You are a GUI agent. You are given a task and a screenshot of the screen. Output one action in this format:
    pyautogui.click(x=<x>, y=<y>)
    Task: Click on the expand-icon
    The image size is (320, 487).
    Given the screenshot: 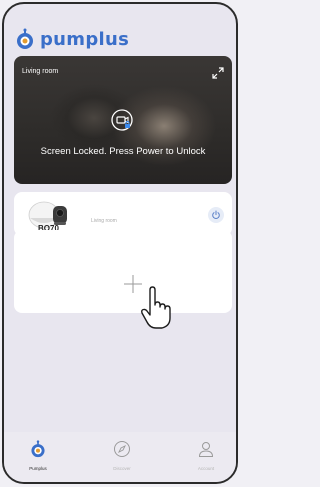 What is the action you would take?
    pyautogui.click(x=218, y=73)
    